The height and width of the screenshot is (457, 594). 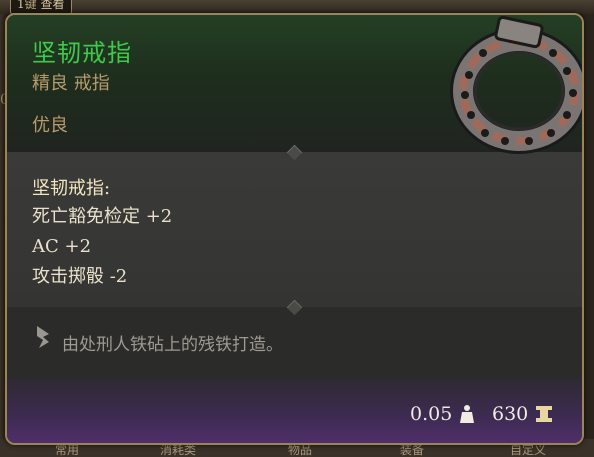 What do you see at coordinates (80, 276) in the screenshot?
I see `bonus-attack-roll: 攻击掷骰 -2` at bounding box center [80, 276].